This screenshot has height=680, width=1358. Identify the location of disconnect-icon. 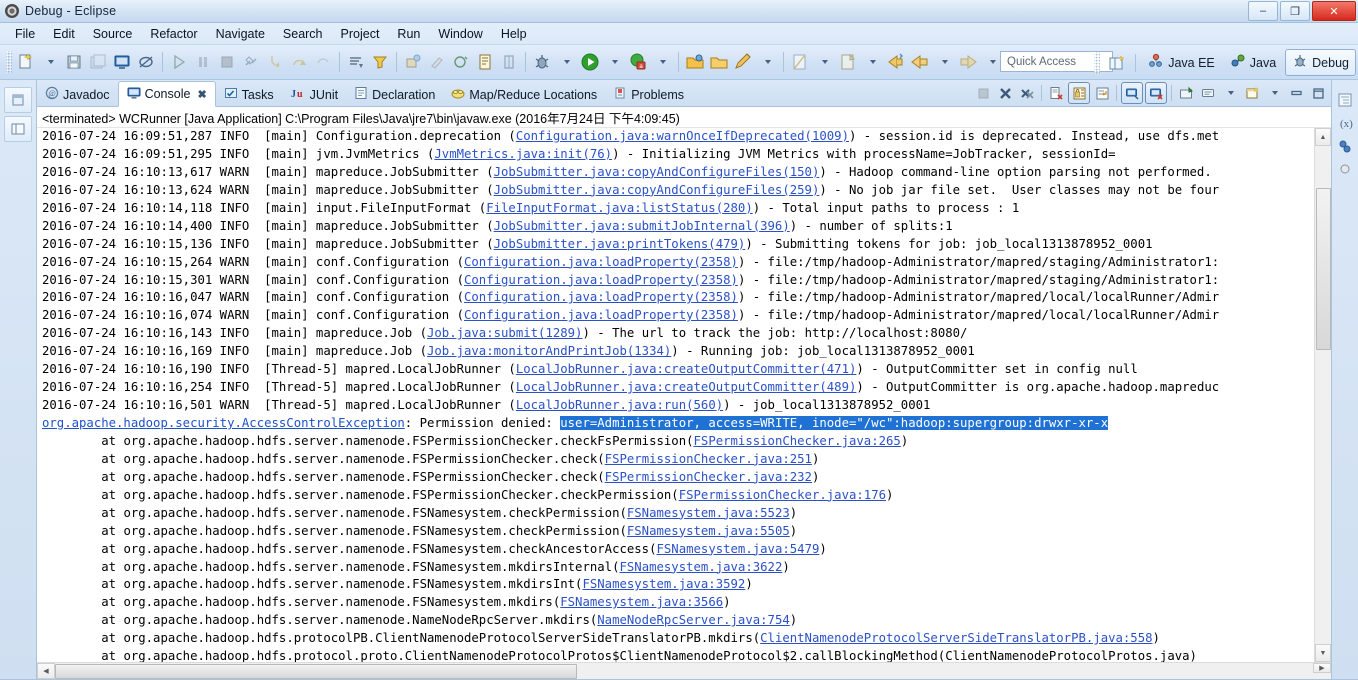
(251, 62).